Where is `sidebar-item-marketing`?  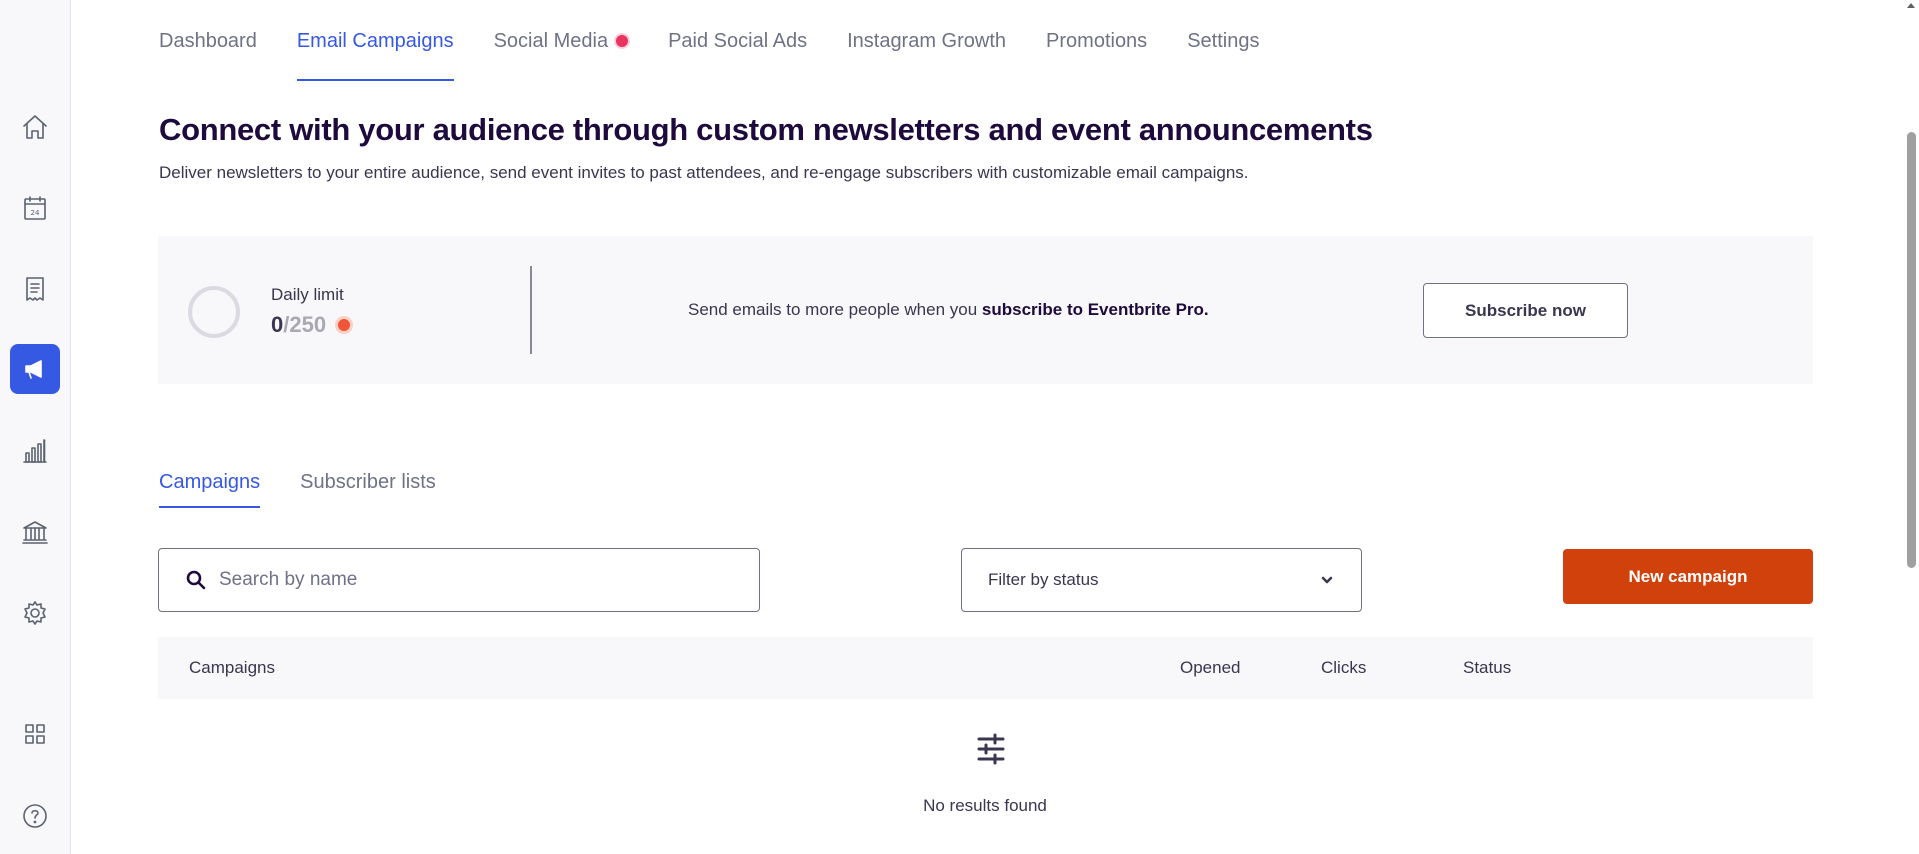
sidebar-item-marketing is located at coordinates (35, 369).